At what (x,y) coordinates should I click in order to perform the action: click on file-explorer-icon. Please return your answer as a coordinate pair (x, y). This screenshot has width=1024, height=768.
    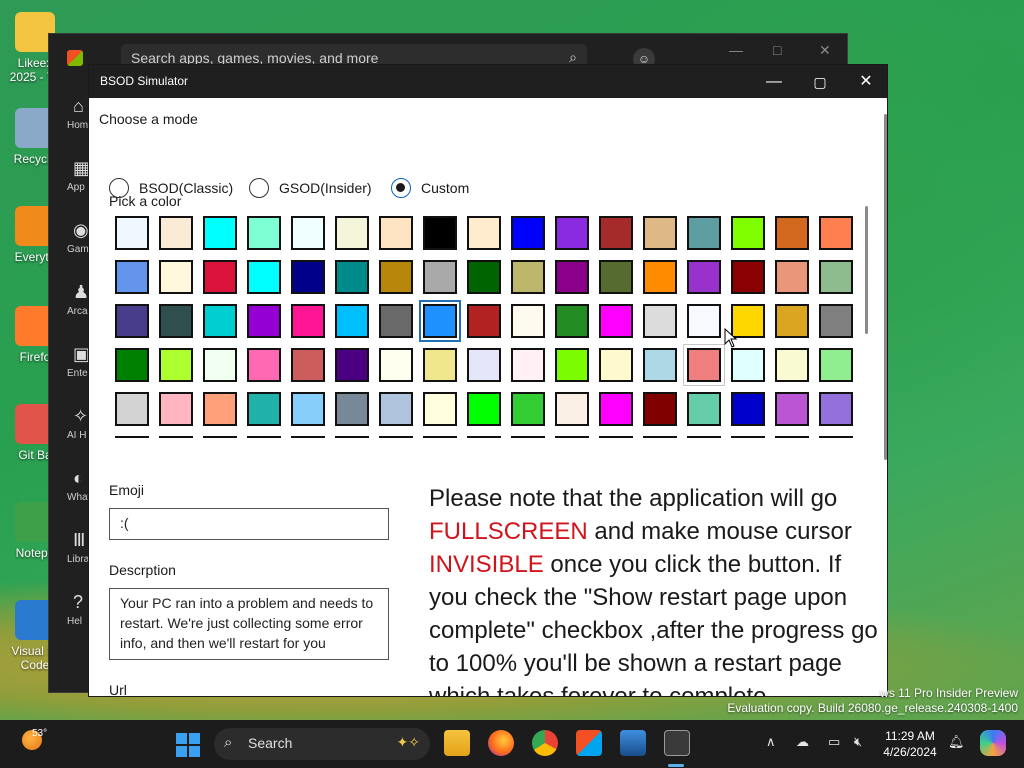
    Looking at the image, I should click on (457, 743).